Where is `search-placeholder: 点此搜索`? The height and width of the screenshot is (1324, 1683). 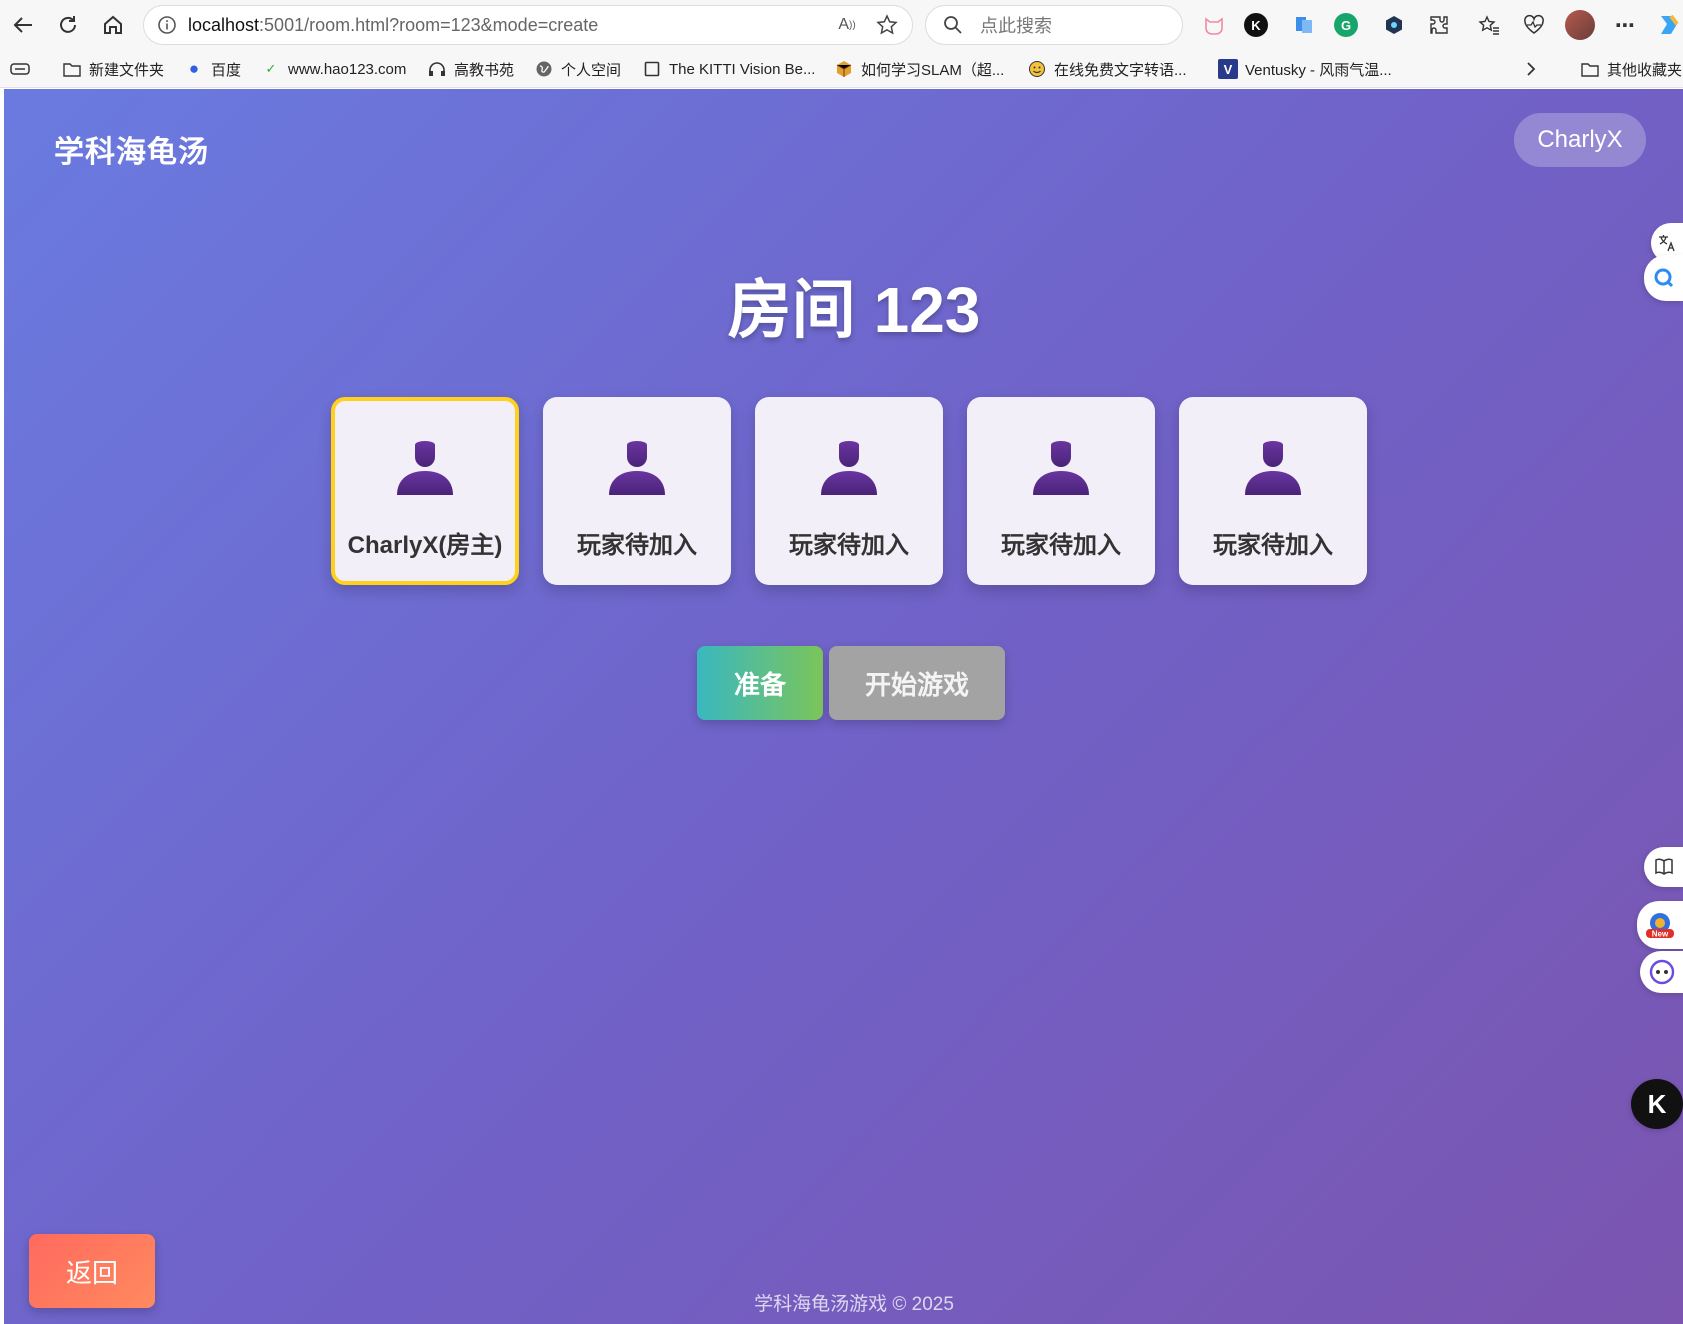
search-placeholder: 点此搜索 is located at coordinates (1016, 26).